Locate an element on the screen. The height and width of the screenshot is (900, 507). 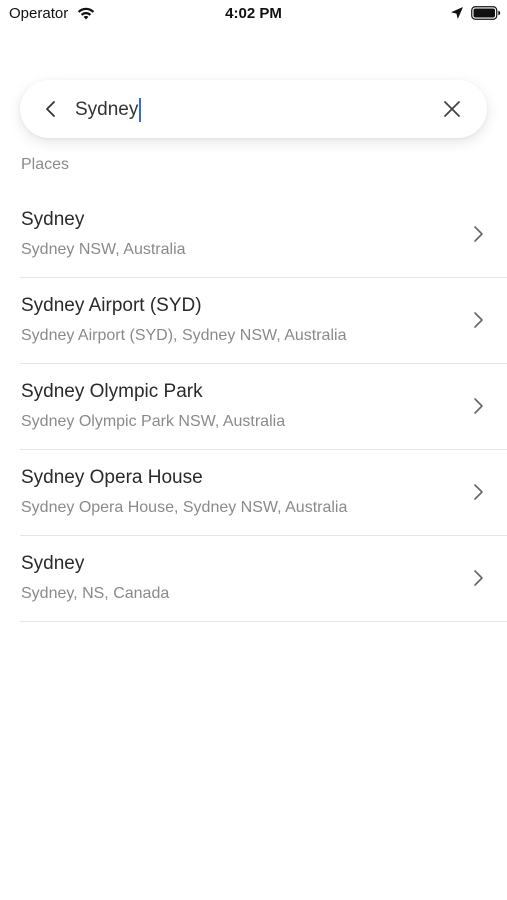
result-title: Sydney Opera House is located at coordinates (112, 477).